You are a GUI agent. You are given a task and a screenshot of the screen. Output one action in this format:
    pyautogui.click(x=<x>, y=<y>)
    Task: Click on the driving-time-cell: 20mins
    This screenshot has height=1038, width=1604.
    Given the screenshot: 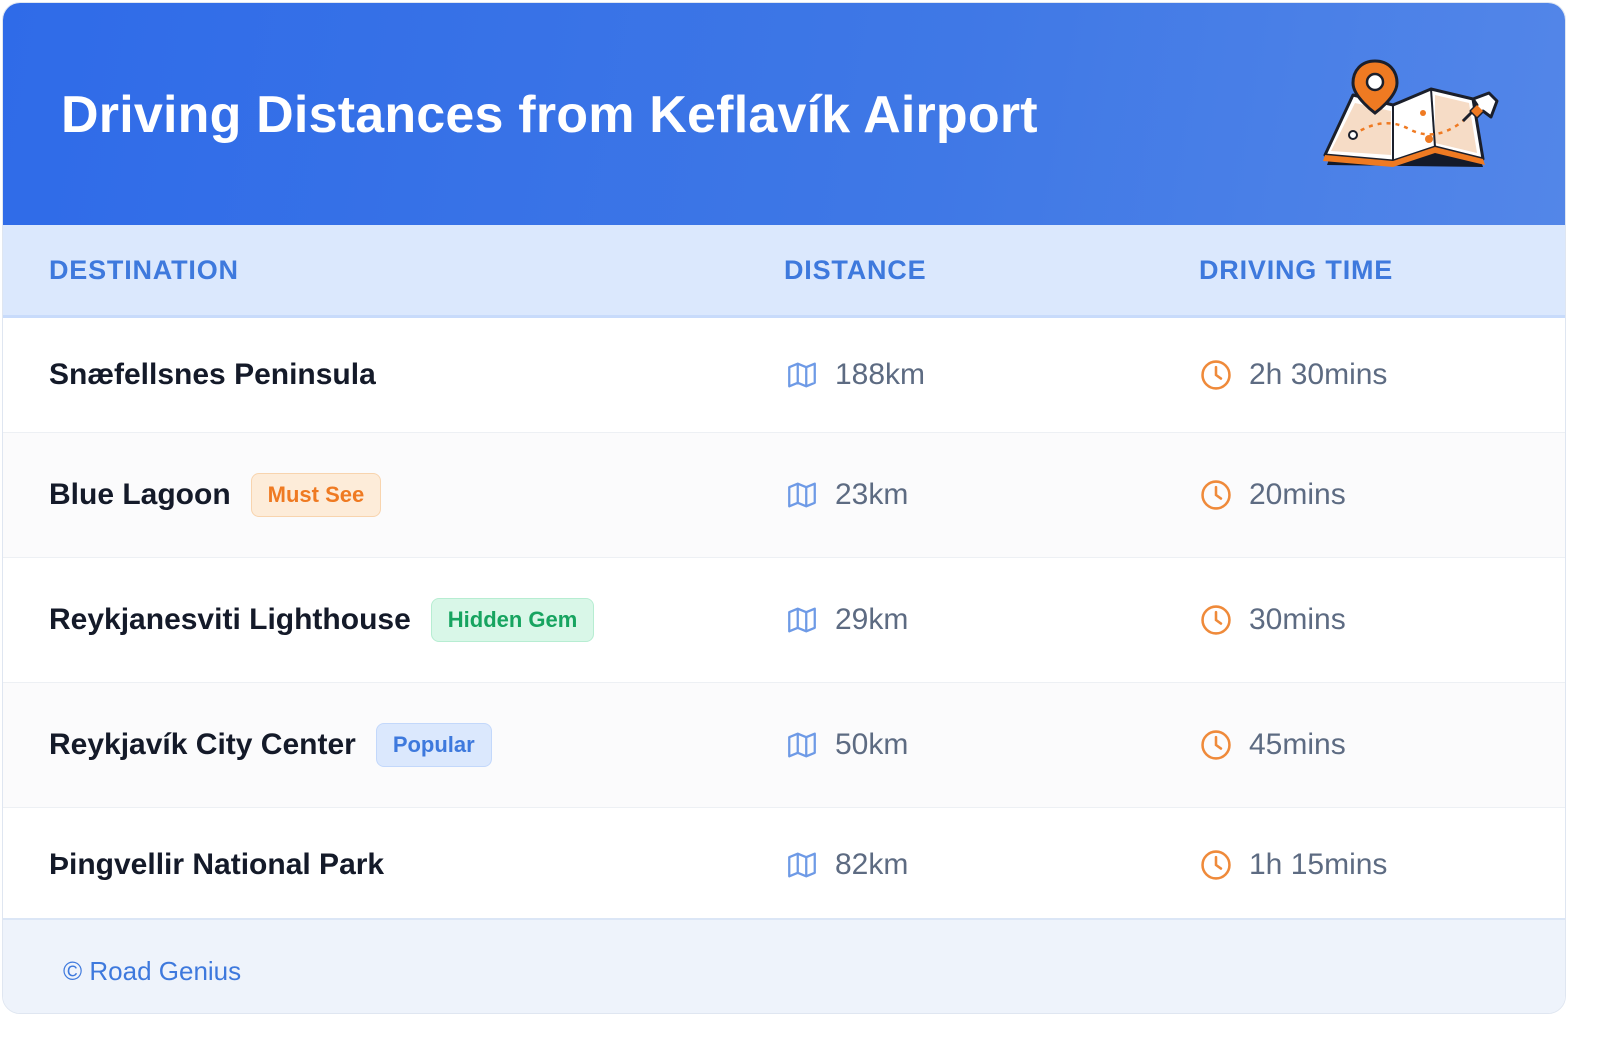 What is the action you would take?
    pyautogui.click(x=1272, y=495)
    